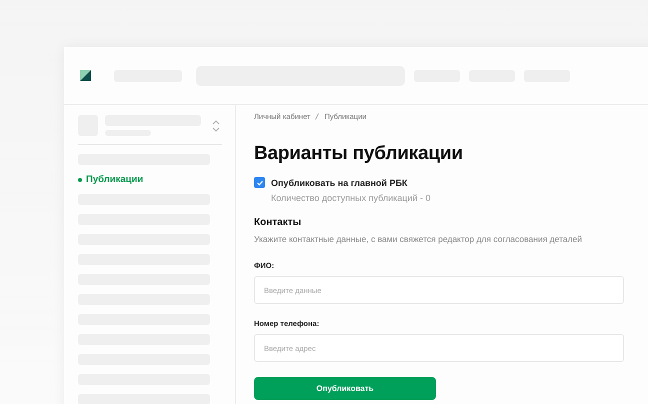  Describe the element at coordinates (339, 183) in the screenshot. I see `checkbox-label: Опубликовать на главной РБК` at that location.